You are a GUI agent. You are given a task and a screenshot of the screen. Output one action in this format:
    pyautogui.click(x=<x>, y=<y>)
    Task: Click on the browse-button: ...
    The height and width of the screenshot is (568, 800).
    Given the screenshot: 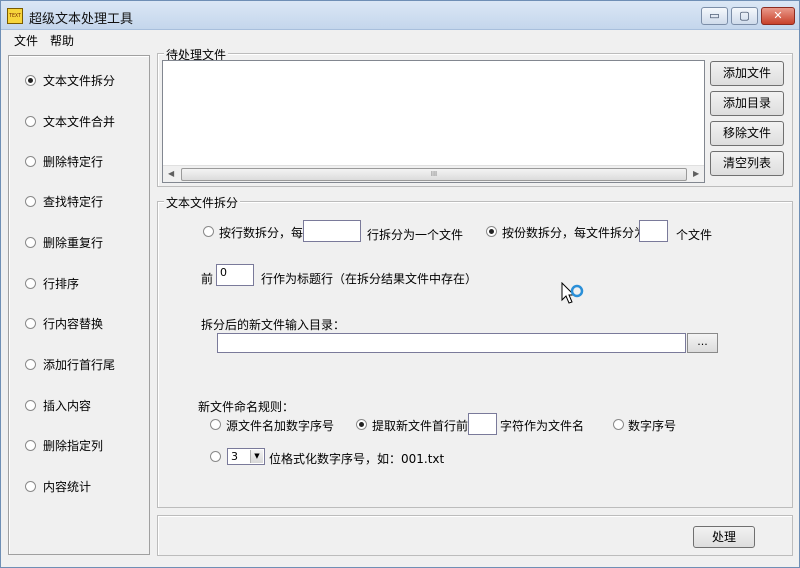 What is the action you would take?
    pyautogui.click(x=702, y=343)
    